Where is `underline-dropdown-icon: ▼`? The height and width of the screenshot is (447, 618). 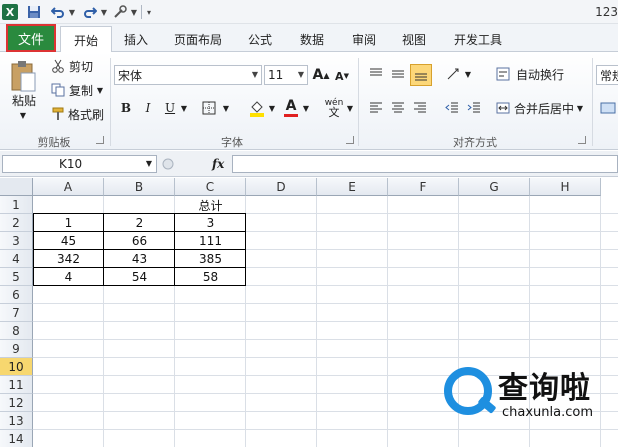
underline-dropdown-icon: ▼ is located at coordinates (184, 108).